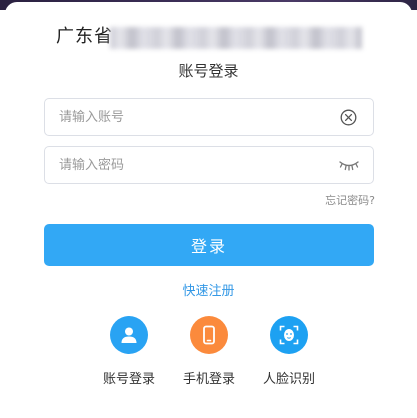  I want to click on eye-closed-icon, so click(349, 165).